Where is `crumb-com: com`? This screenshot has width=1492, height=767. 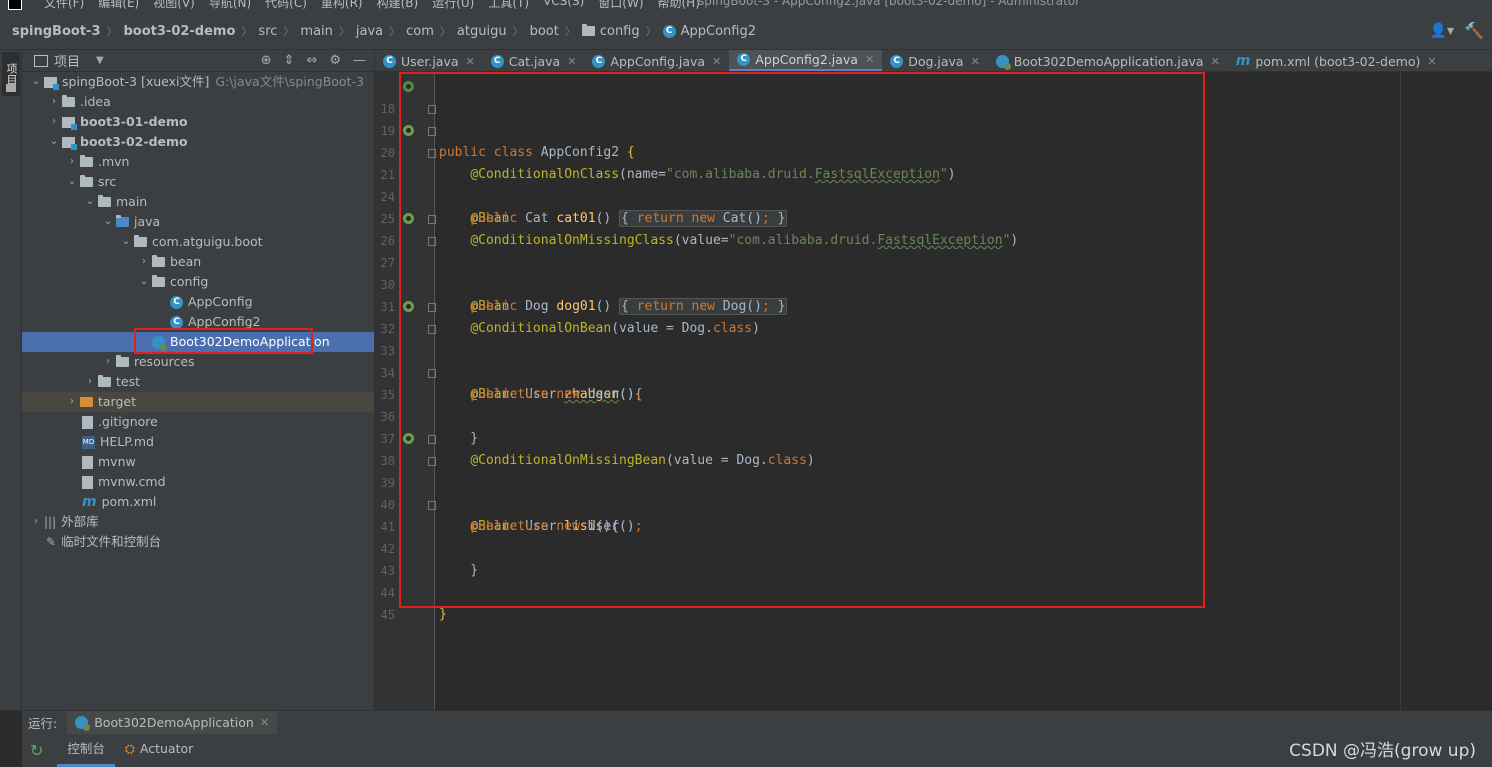
crumb-com: com is located at coordinates (420, 31).